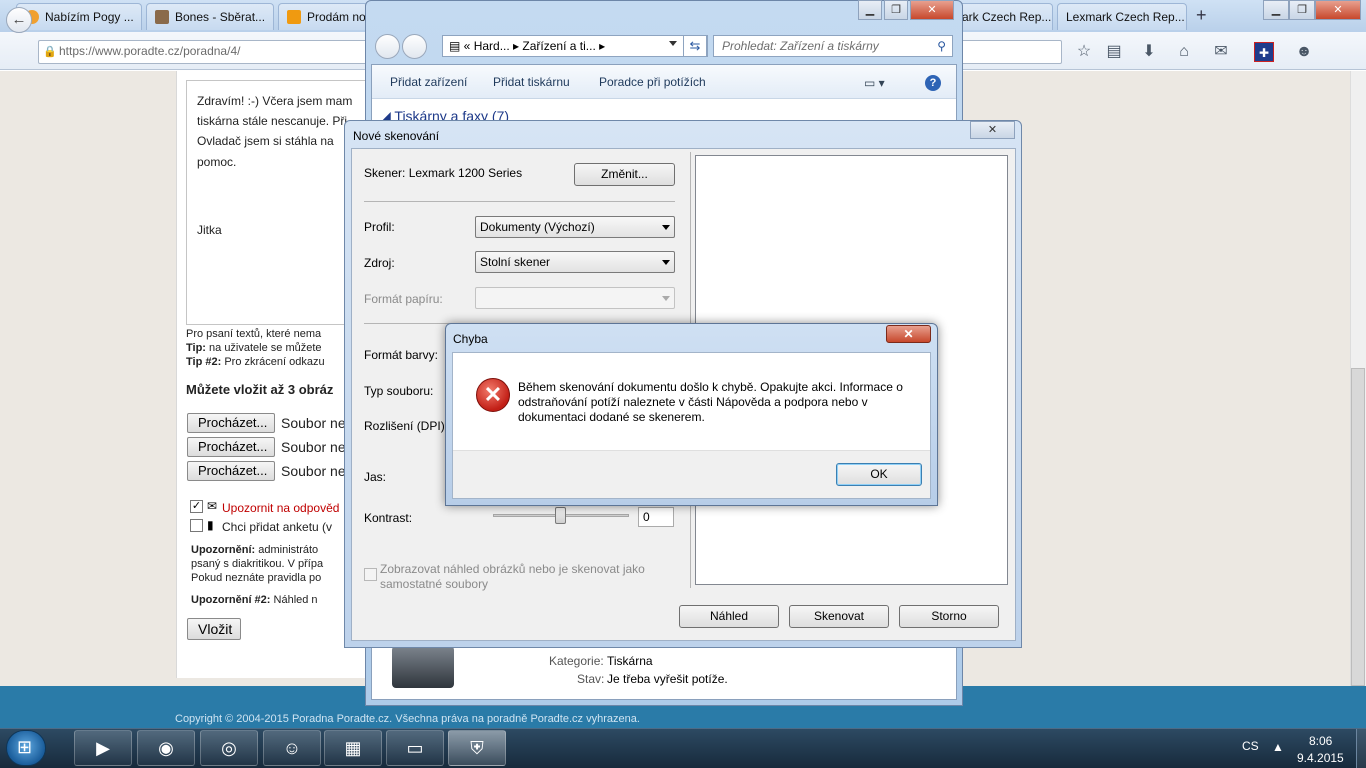  What do you see at coordinates (1338, 10) in the screenshot?
I see `close-window-button: ✕` at bounding box center [1338, 10].